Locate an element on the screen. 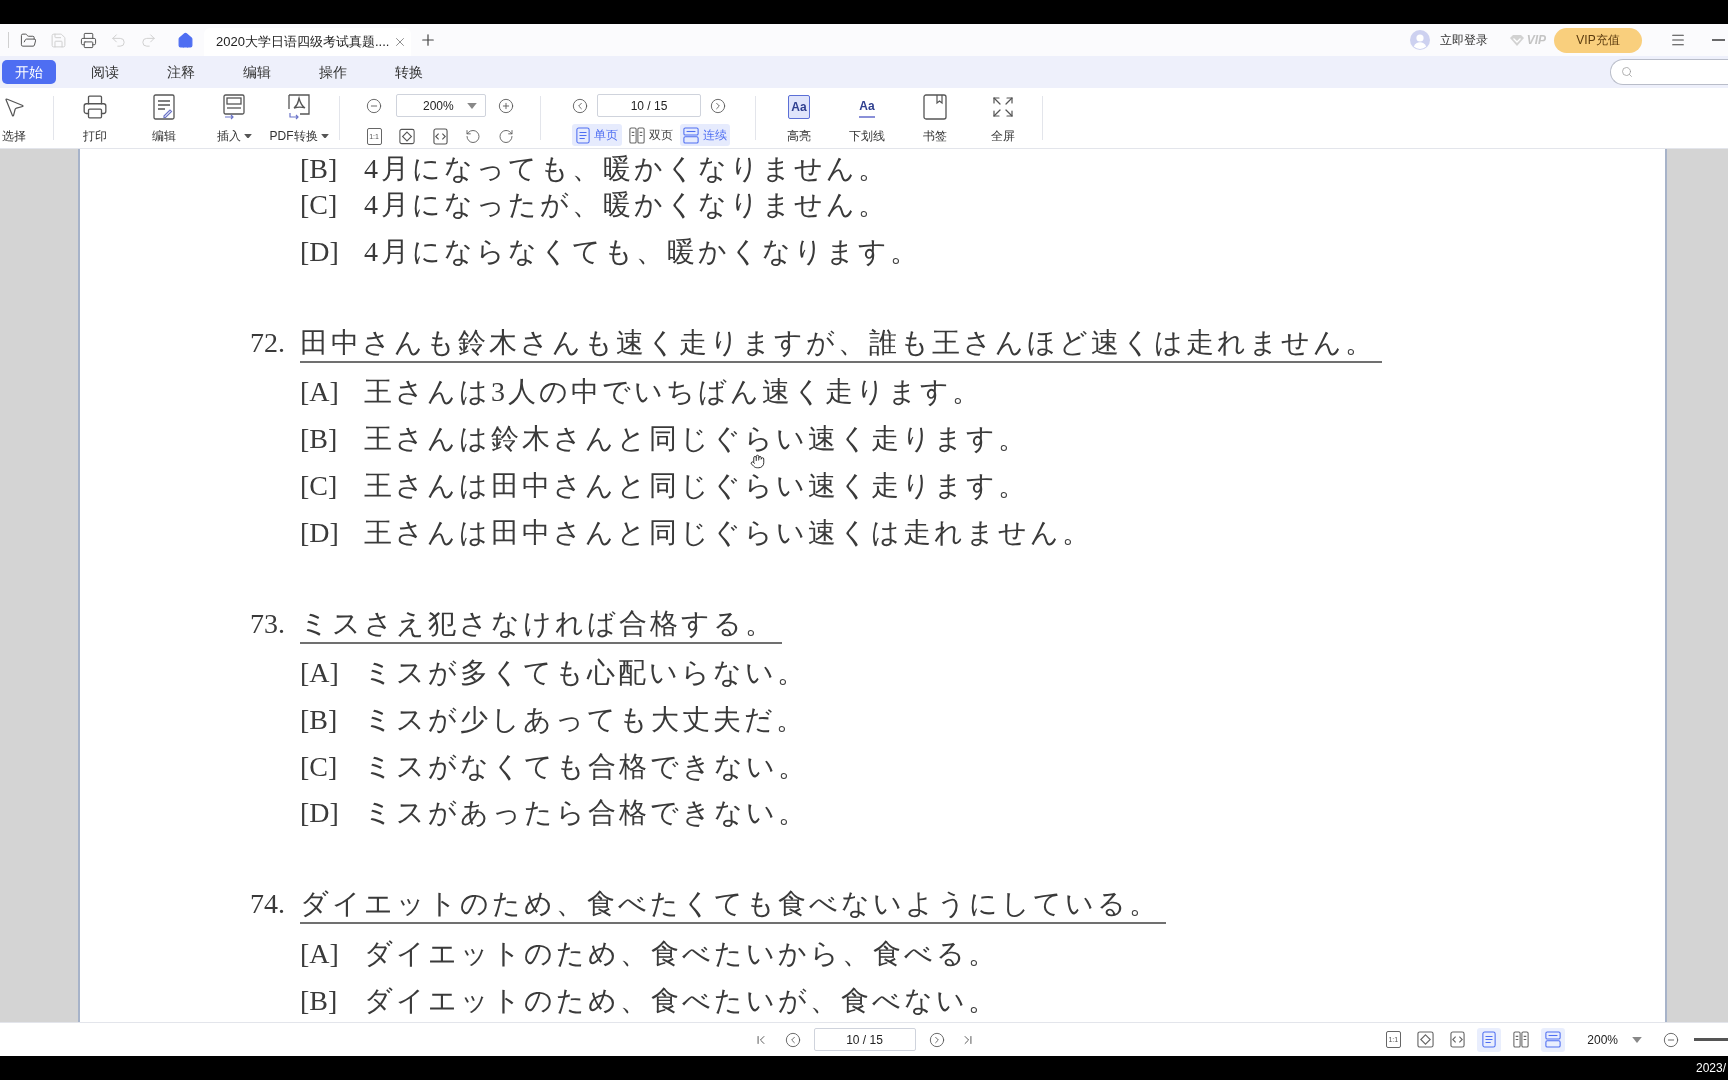 The width and height of the screenshot is (1728, 1080). option-text: 4月にならなくても、暖かくなります。 is located at coordinates (642, 251).